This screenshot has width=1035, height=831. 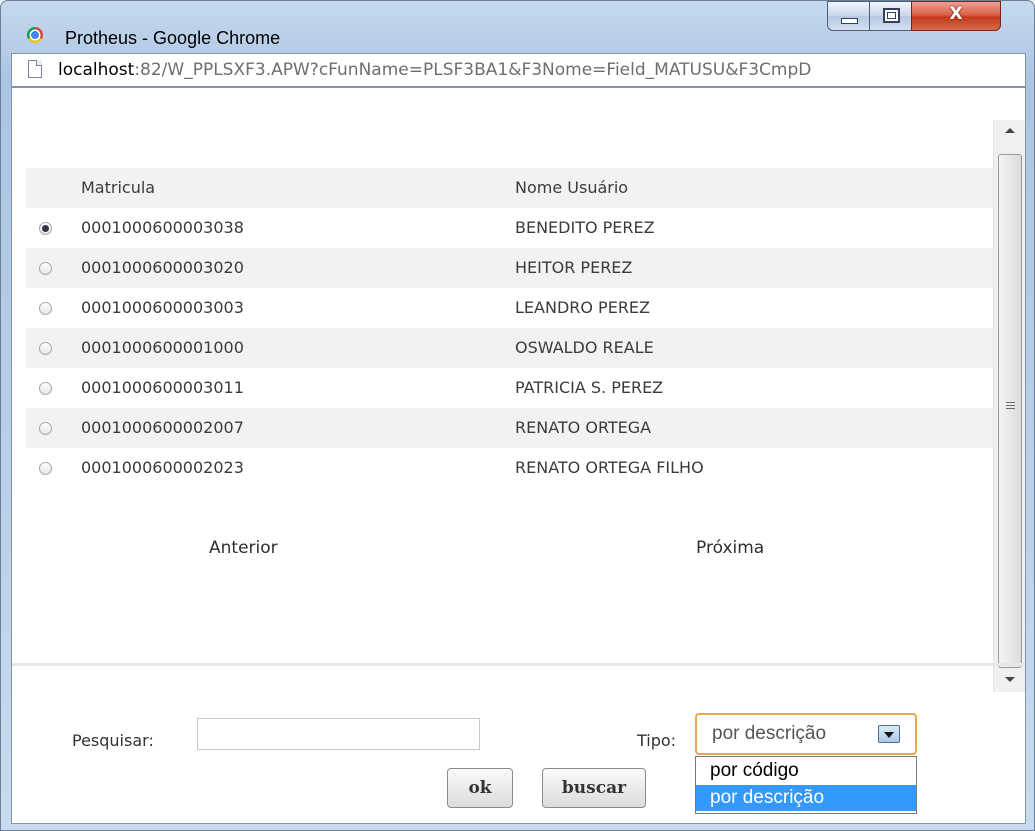 What do you see at coordinates (173, 38) in the screenshot?
I see `window-title: Protheus - Google Chrome` at bounding box center [173, 38].